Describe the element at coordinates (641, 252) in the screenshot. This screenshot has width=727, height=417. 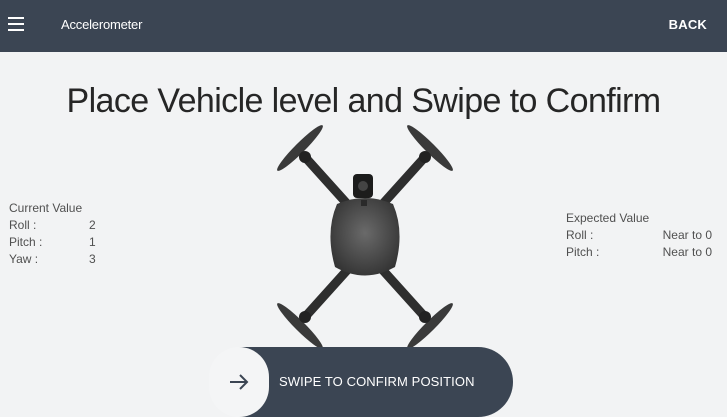
I see `expected-pitch-row: Pitch : Near to 0` at that location.